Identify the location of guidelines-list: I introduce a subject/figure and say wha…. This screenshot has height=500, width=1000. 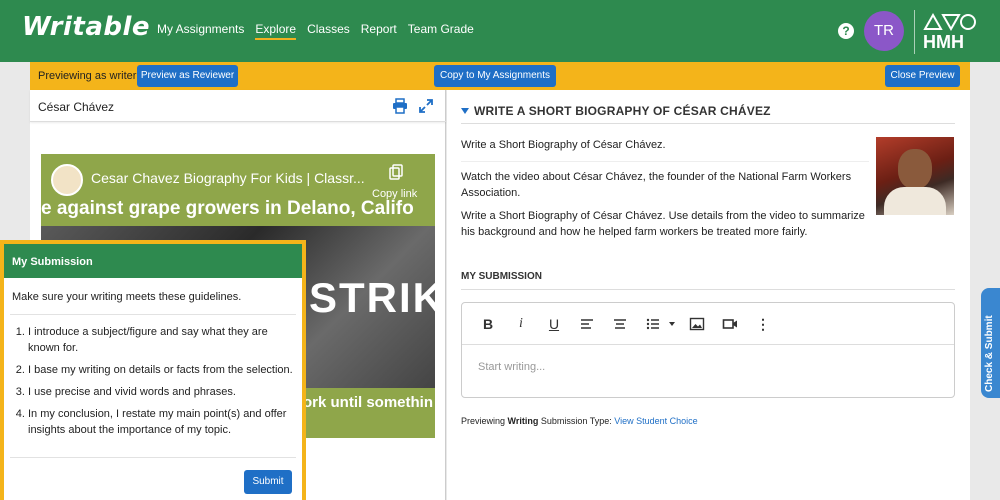
(154, 384).